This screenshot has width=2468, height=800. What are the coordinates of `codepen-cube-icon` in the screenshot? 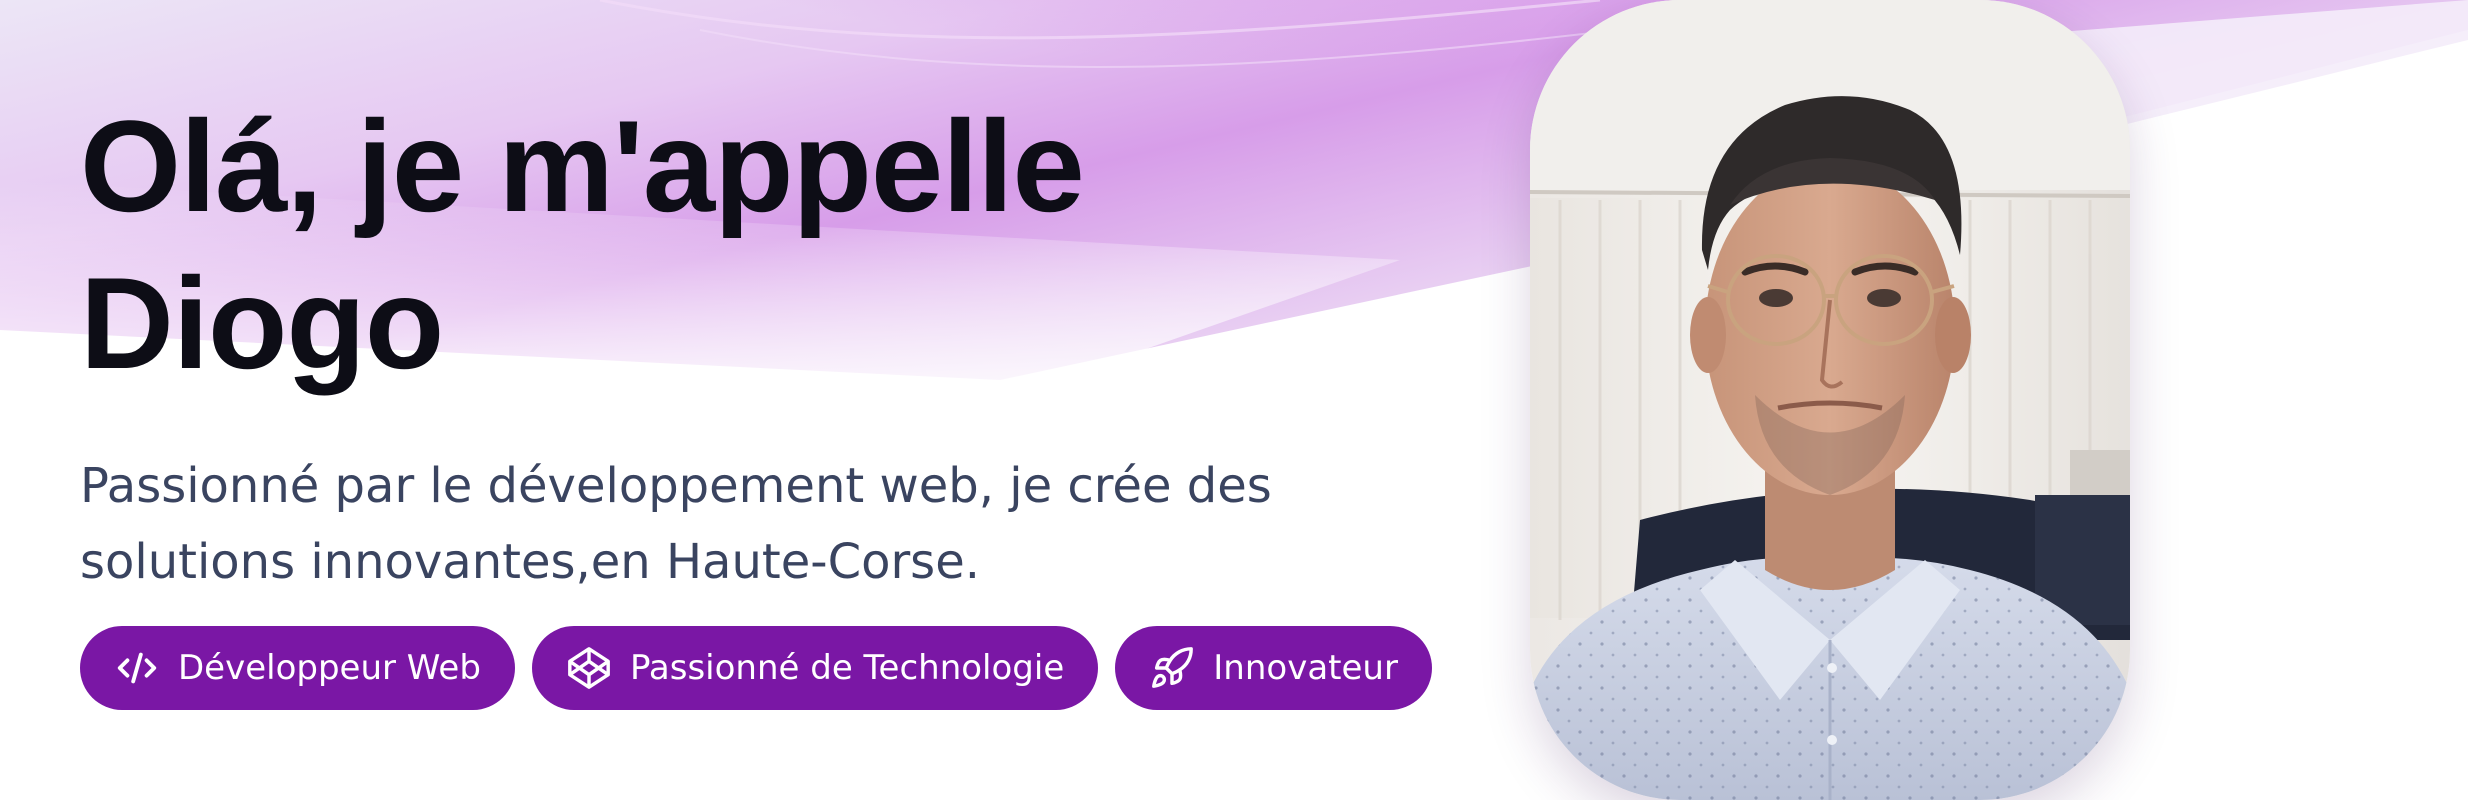 It's located at (589, 668).